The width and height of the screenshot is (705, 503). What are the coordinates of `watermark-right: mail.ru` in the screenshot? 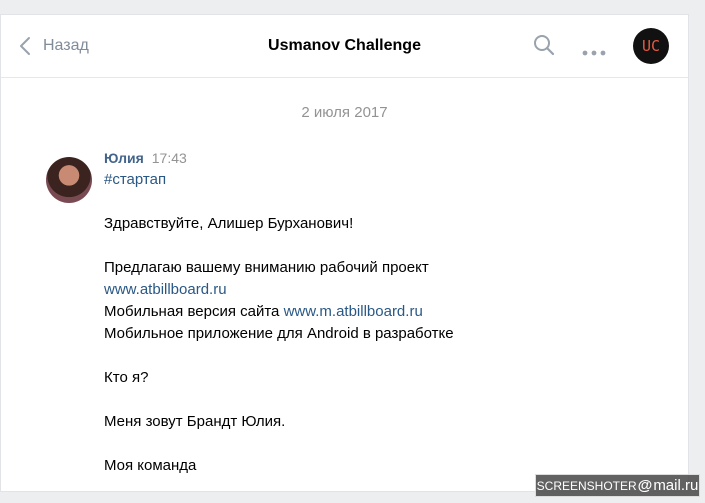 It's located at (676, 485).